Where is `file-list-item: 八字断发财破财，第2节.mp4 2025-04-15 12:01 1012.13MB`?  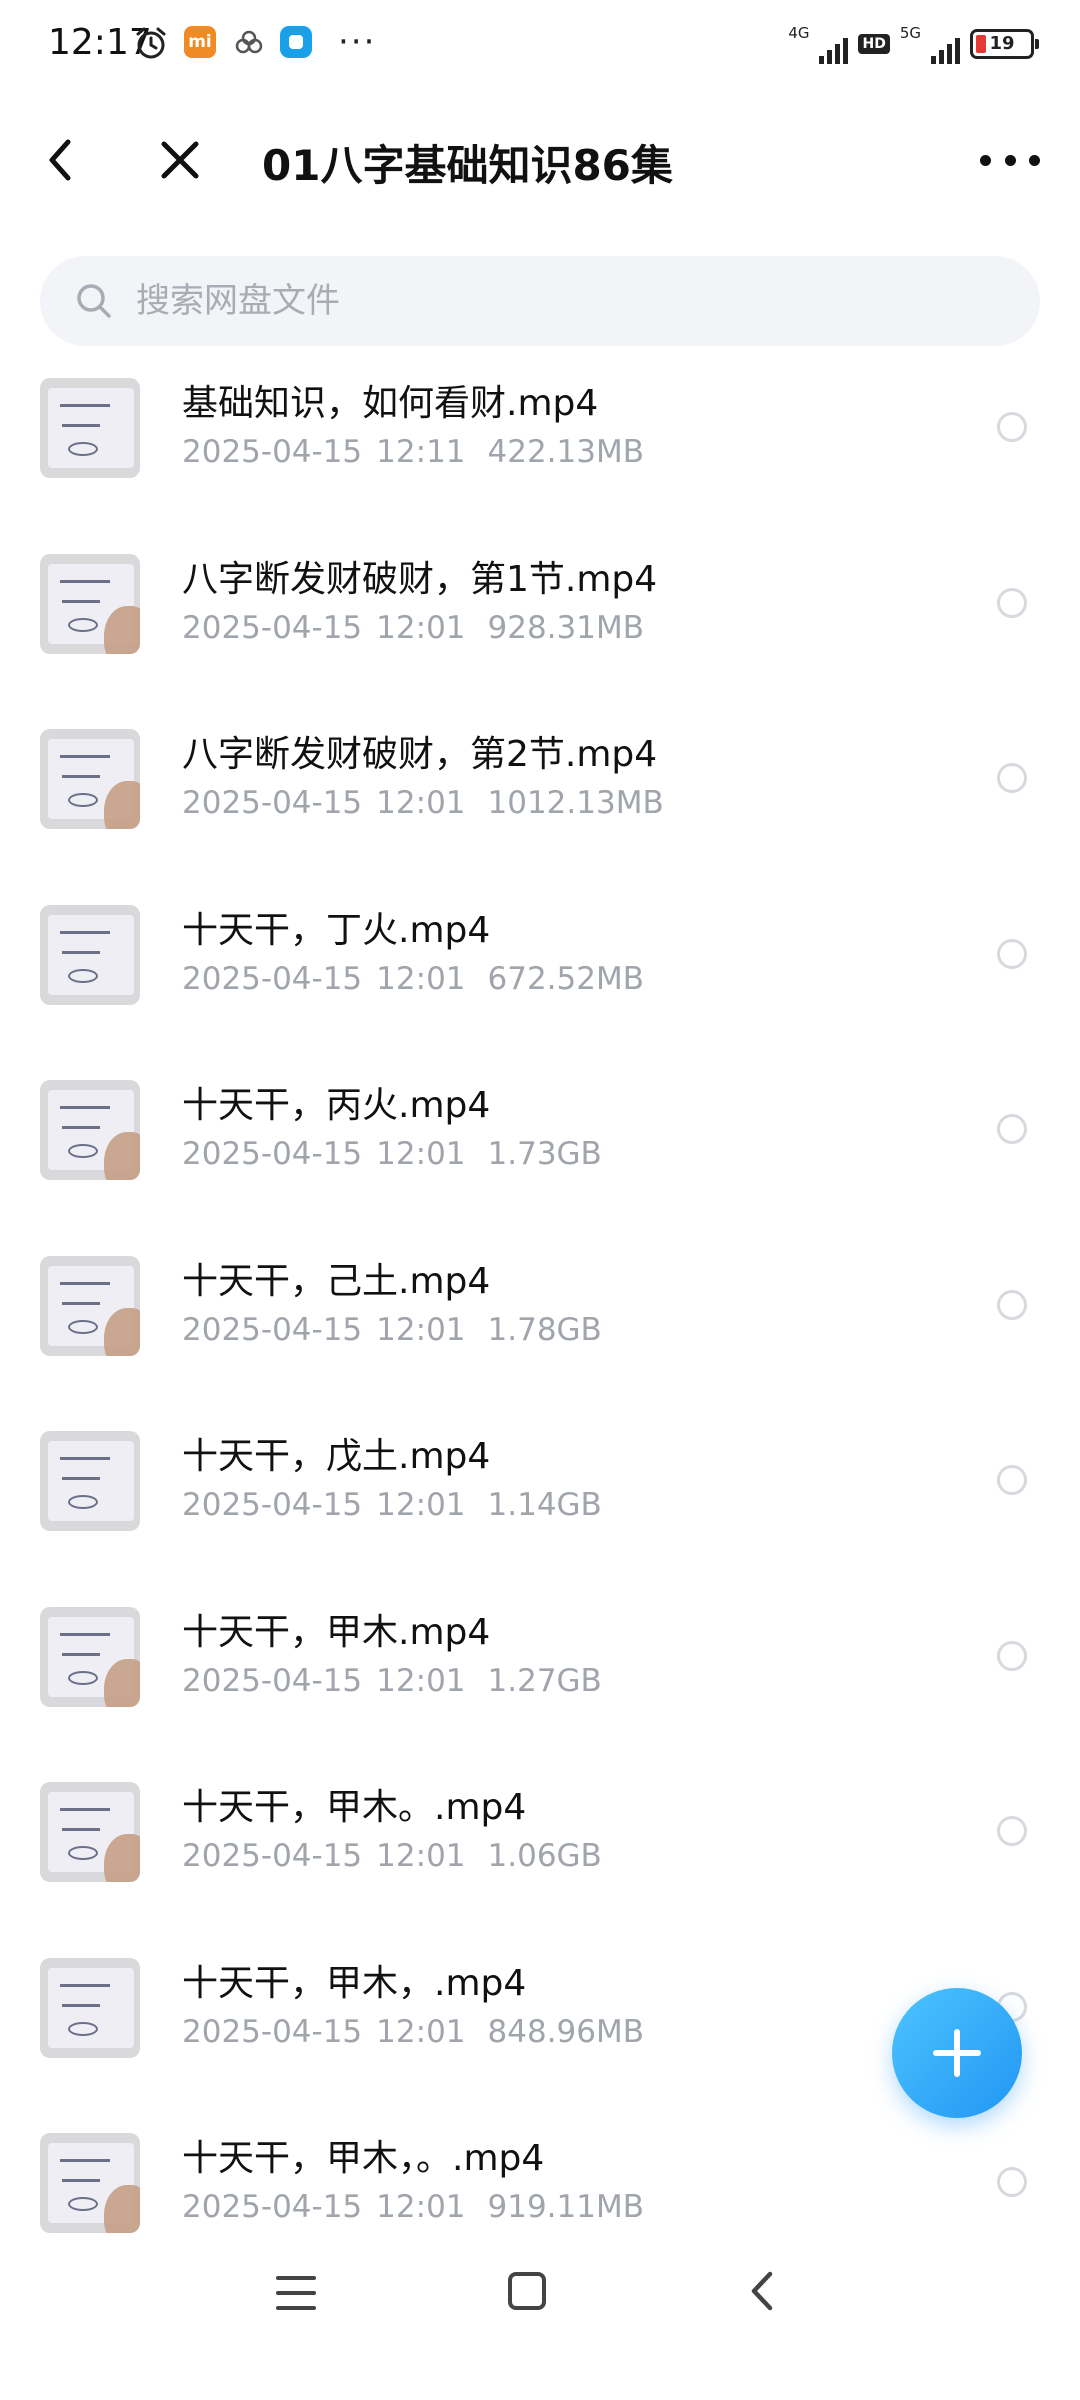 file-list-item: 八字断发财破财，第2节.mp4 2025-04-15 12:01 1012.13MB is located at coordinates (540, 789).